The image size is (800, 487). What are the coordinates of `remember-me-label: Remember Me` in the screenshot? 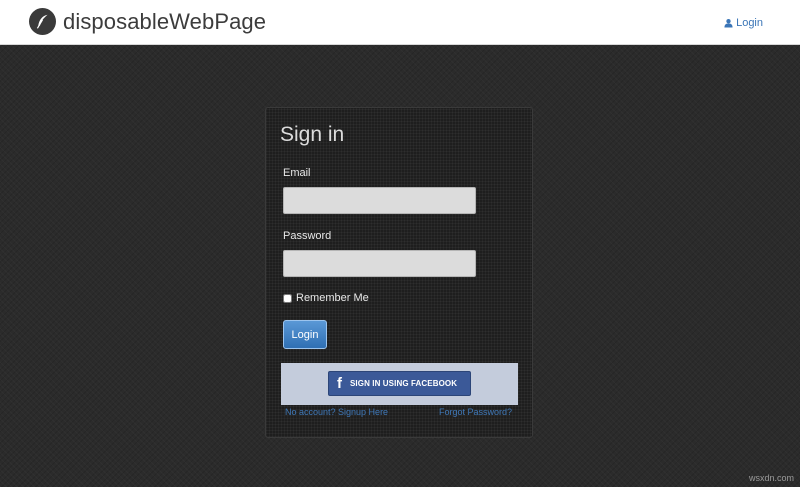 It's located at (332, 298).